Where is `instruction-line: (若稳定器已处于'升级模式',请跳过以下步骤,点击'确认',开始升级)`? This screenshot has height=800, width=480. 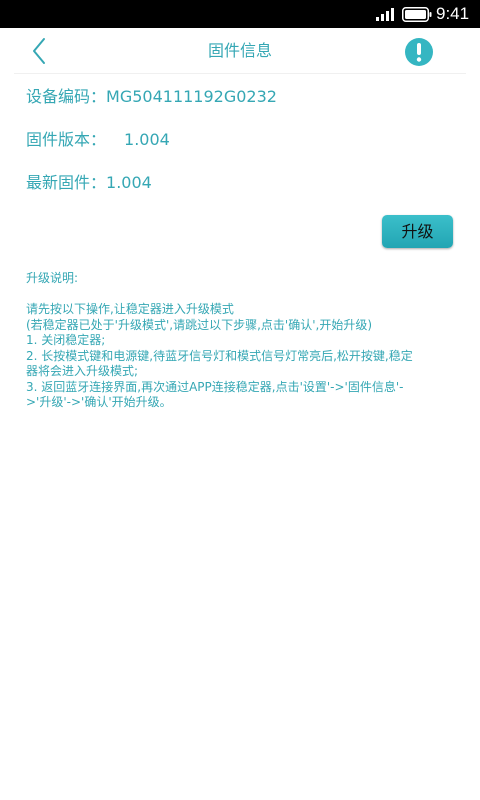 instruction-line: (若稳定器已处于'升级模式',请跳过以下步骤,点击'确认',开始升级) is located at coordinates (199, 324).